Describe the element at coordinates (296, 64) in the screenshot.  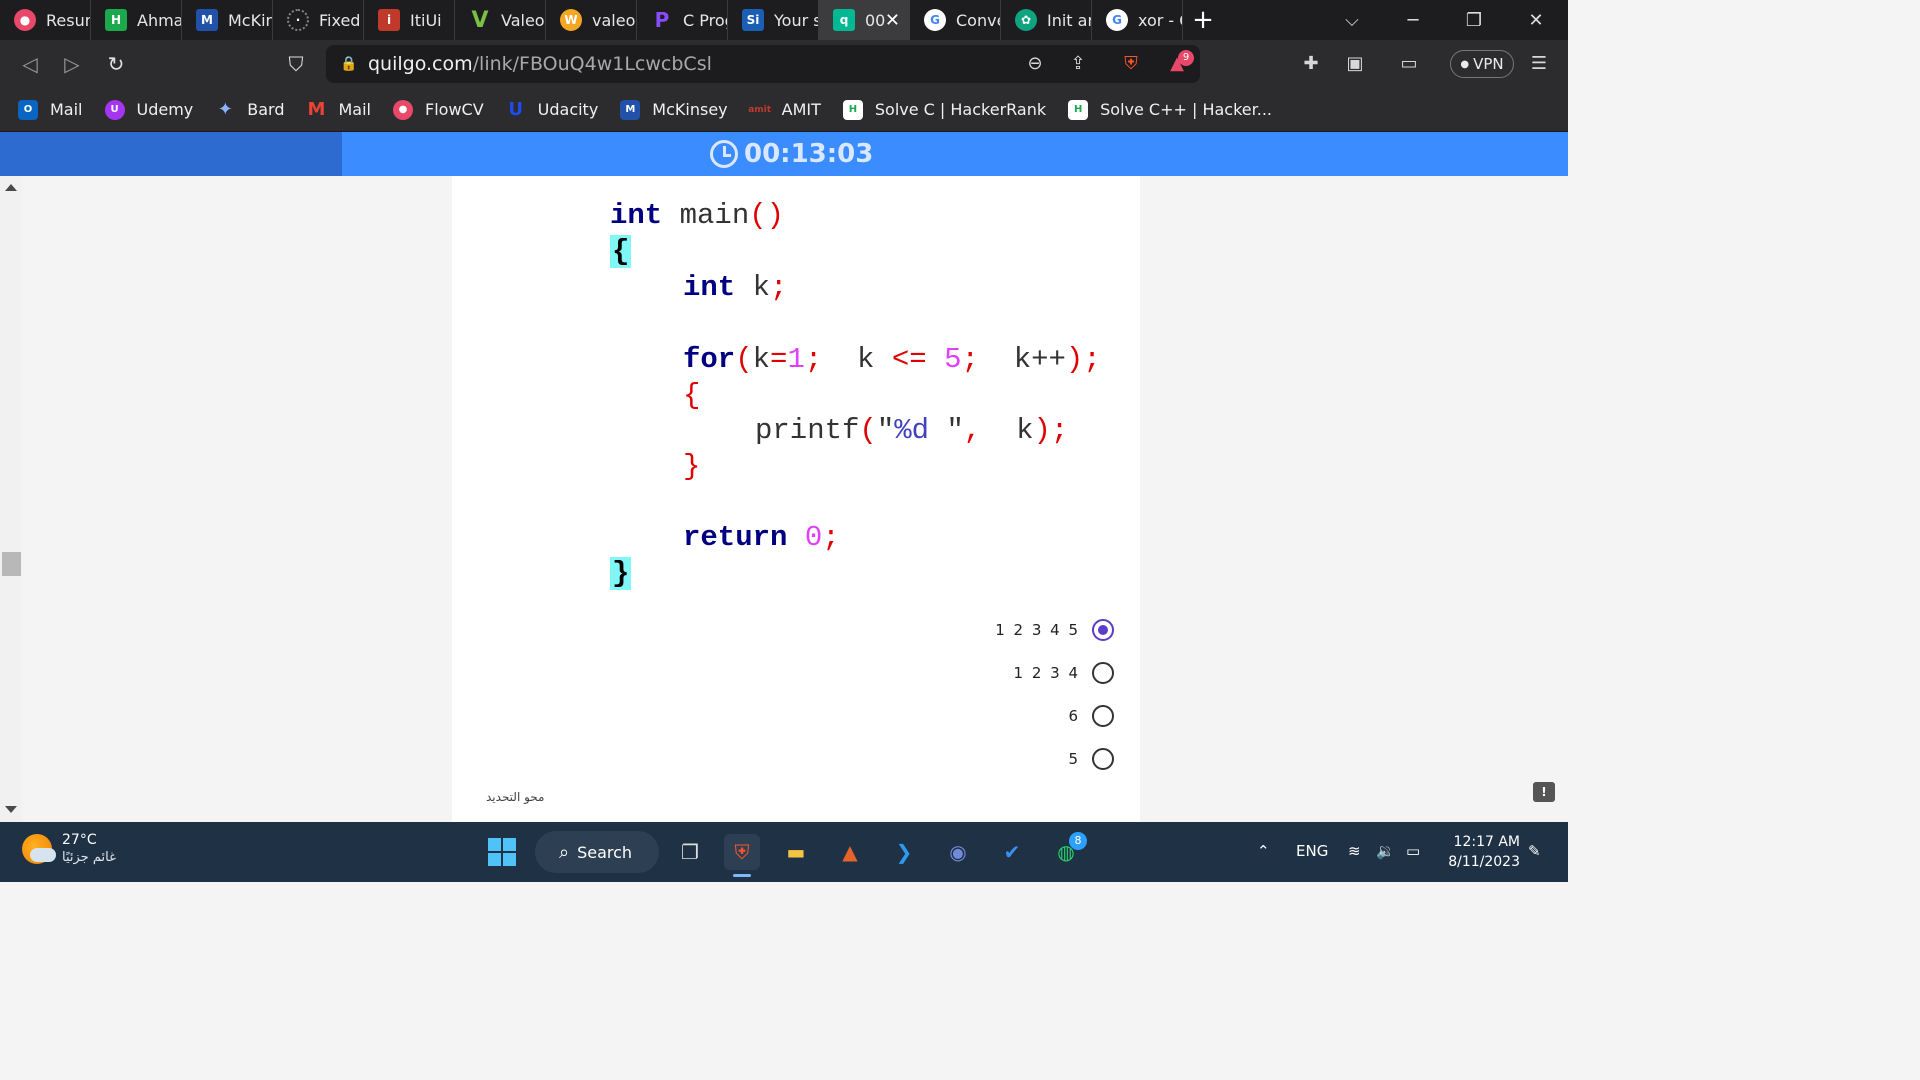
I see `bookmark-icon: ⛉` at that location.